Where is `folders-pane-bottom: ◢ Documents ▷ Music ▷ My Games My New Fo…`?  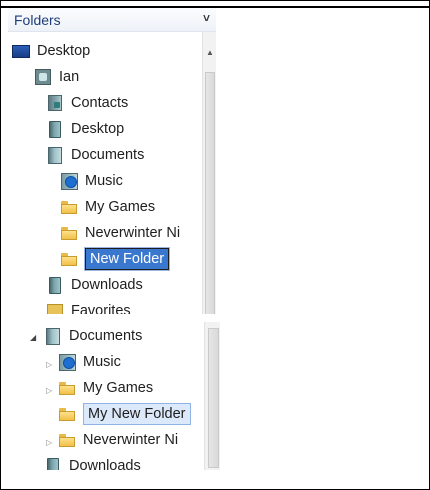
folders-pane-bottom: ◢ Documents ▷ Music ▷ My Games My New Fo… is located at coordinates (114, 396).